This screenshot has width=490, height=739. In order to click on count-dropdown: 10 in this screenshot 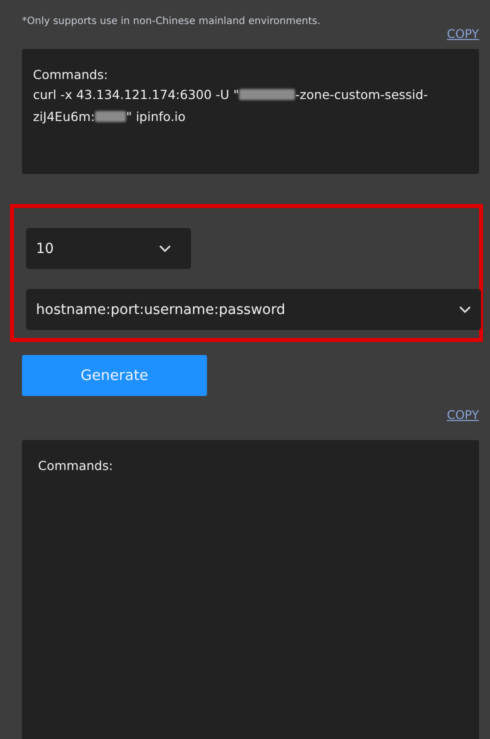, I will do `click(108, 248)`.